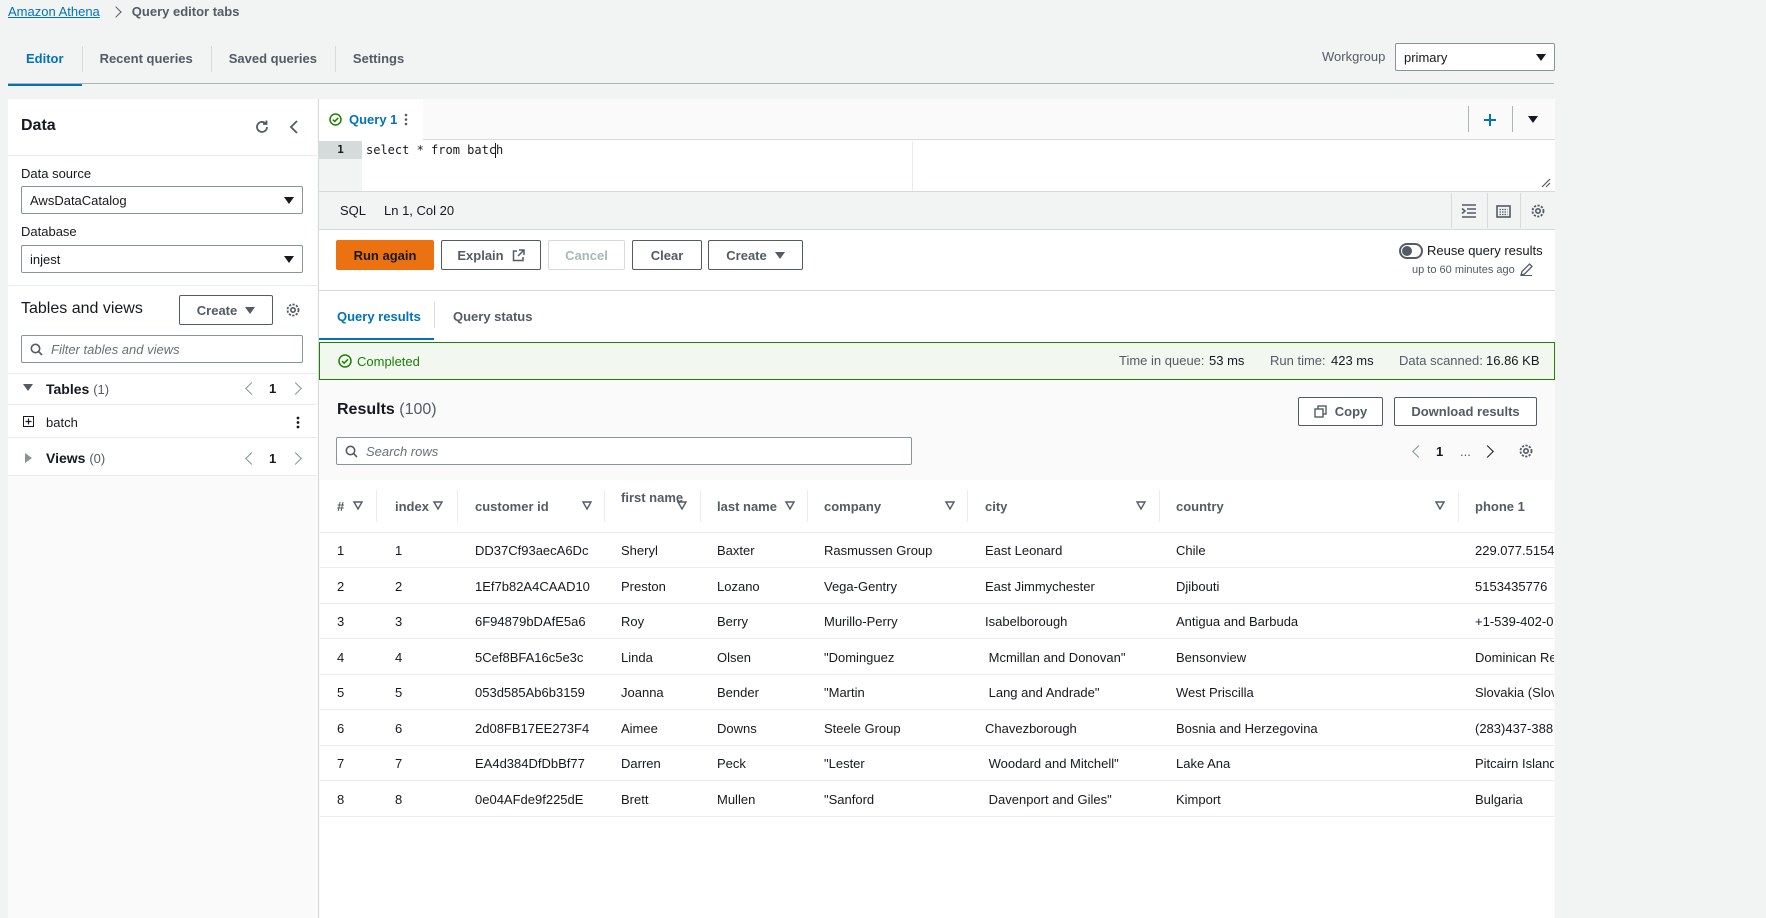 Image resolution: width=1766 pixels, height=918 pixels. I want to click on search-icon, so click(351, 451).